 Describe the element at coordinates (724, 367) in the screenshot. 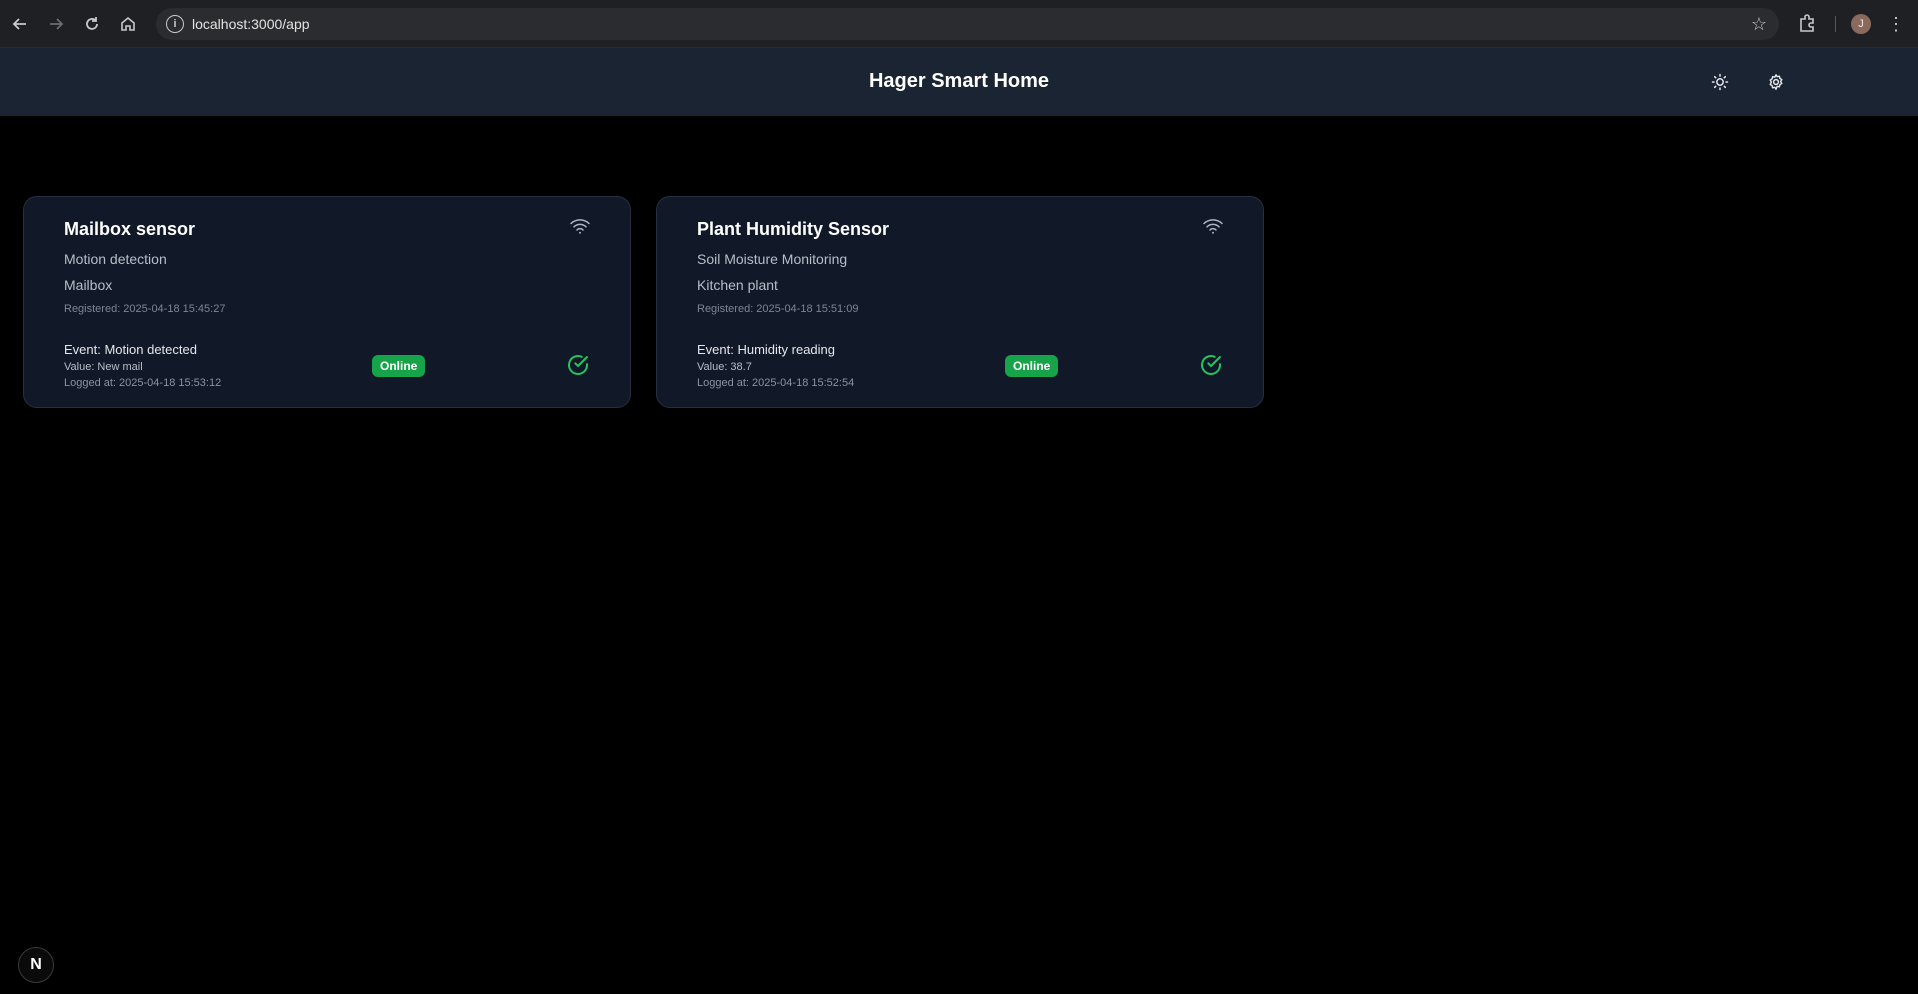

I see `event-value: Value: 38.7` at that location.